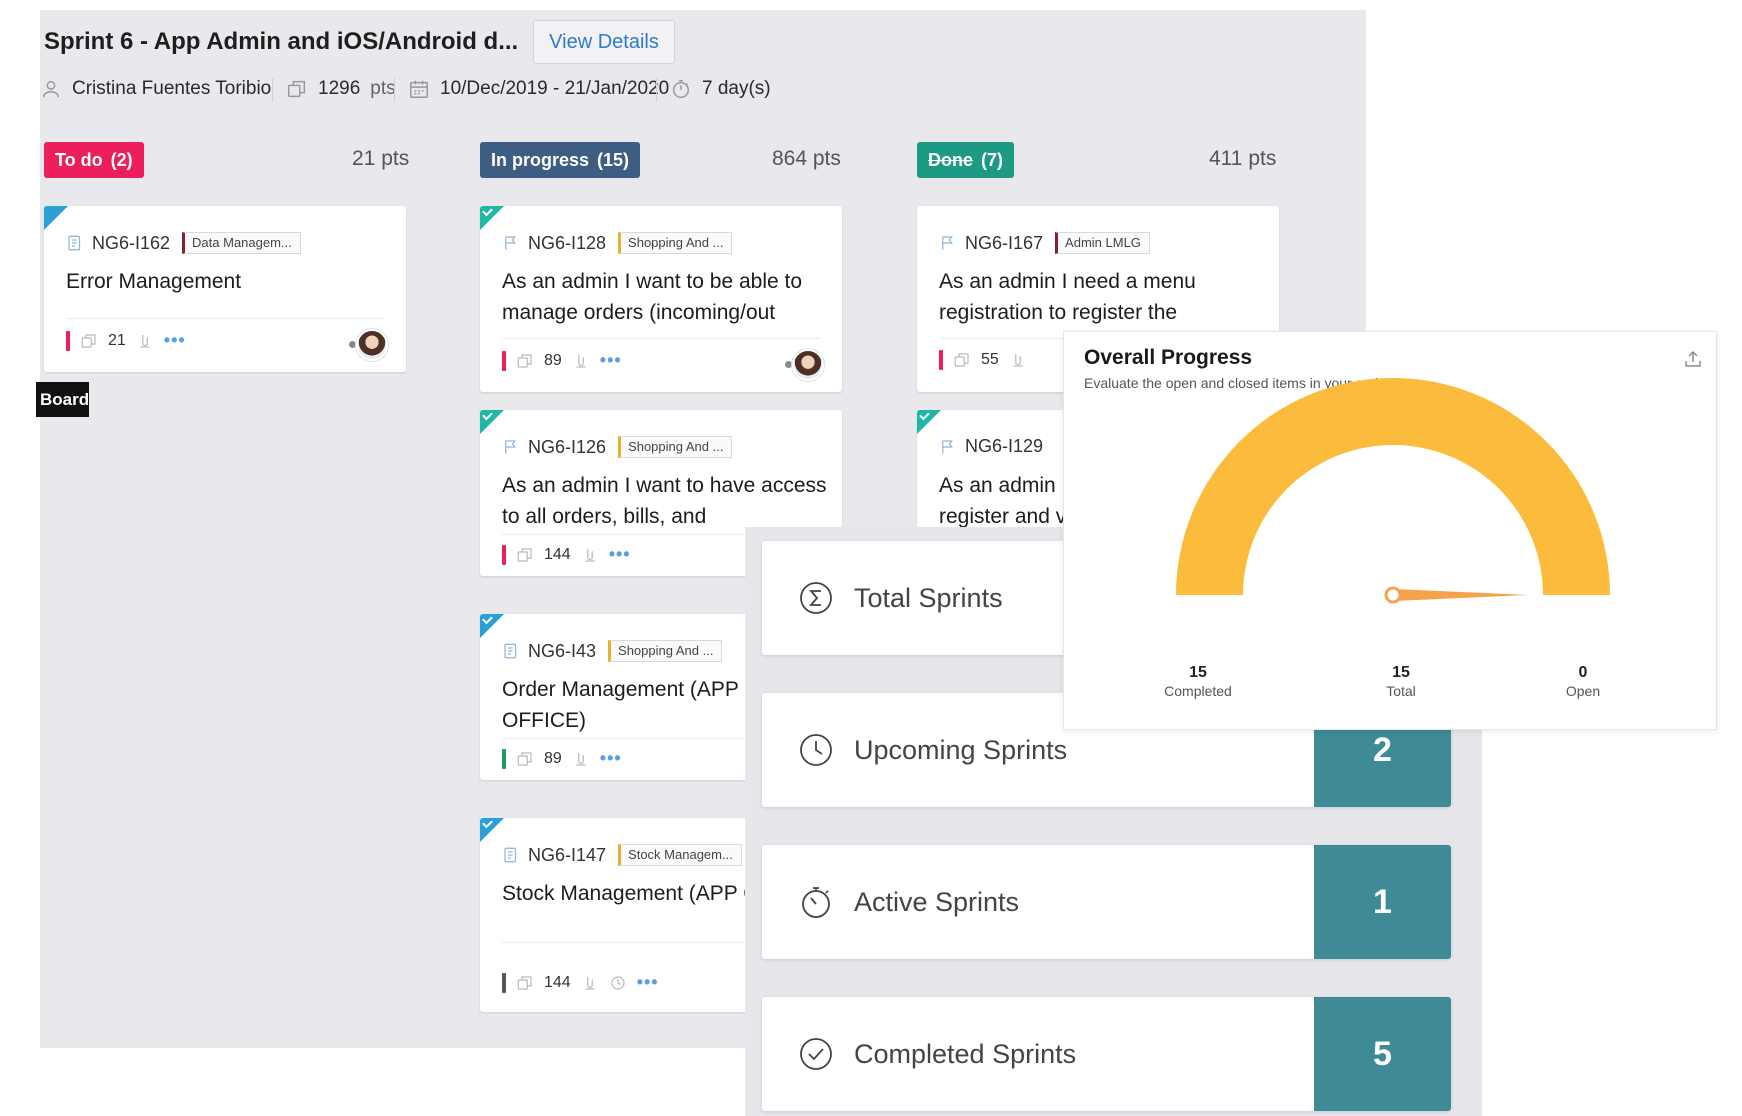 The image size is (1742, 1116). Describe the element at coordinates (1401, 672) in the screenshot. I see `total-value: 15` at that location.